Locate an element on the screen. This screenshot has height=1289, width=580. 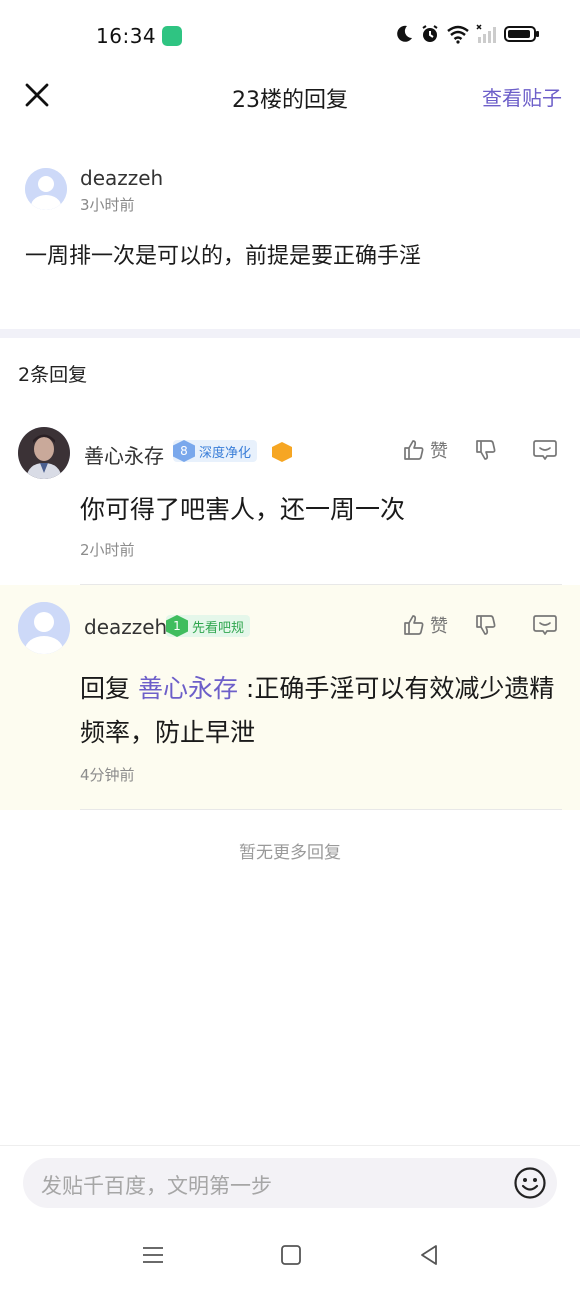
badge-level: 8 is located at coordinates (184, 451).